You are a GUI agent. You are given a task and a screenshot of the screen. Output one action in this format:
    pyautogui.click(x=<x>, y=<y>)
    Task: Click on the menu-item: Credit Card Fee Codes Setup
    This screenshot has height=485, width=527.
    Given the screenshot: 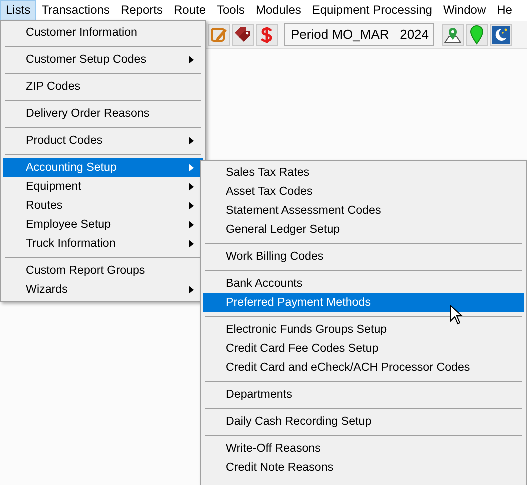 What is the action you would take?
    pyautogui.click(x=363, y=348)
    